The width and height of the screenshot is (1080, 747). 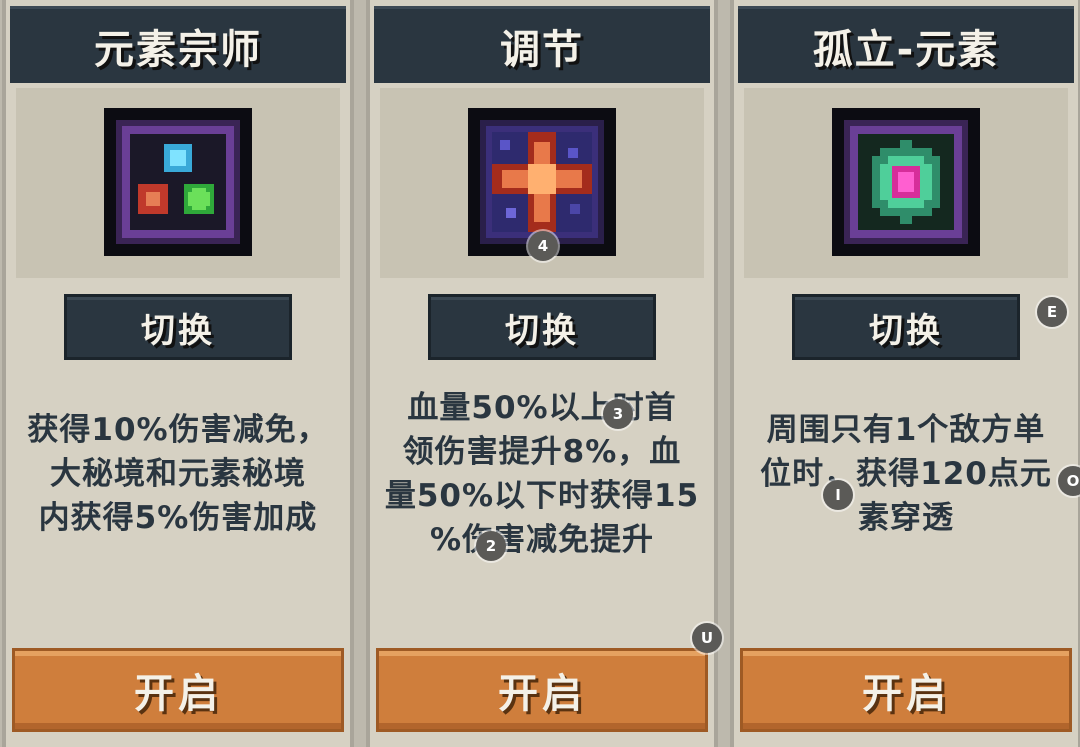 What do you see at coordinates (178, 518) in the screenshot?
I see `description-line: 内获得5%伤害加成` at bounding box center [178, 518].